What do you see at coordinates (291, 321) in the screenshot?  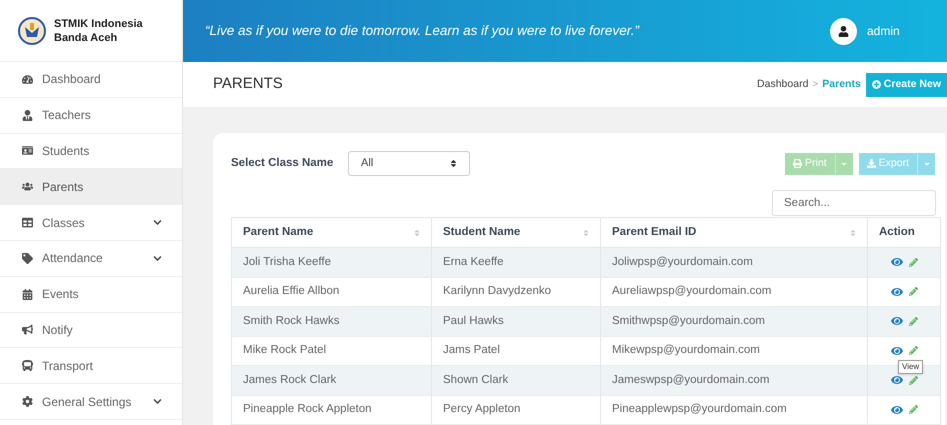 I see `table-cell-text: Smith Rock Hawks` at bounding box center [291, 321].